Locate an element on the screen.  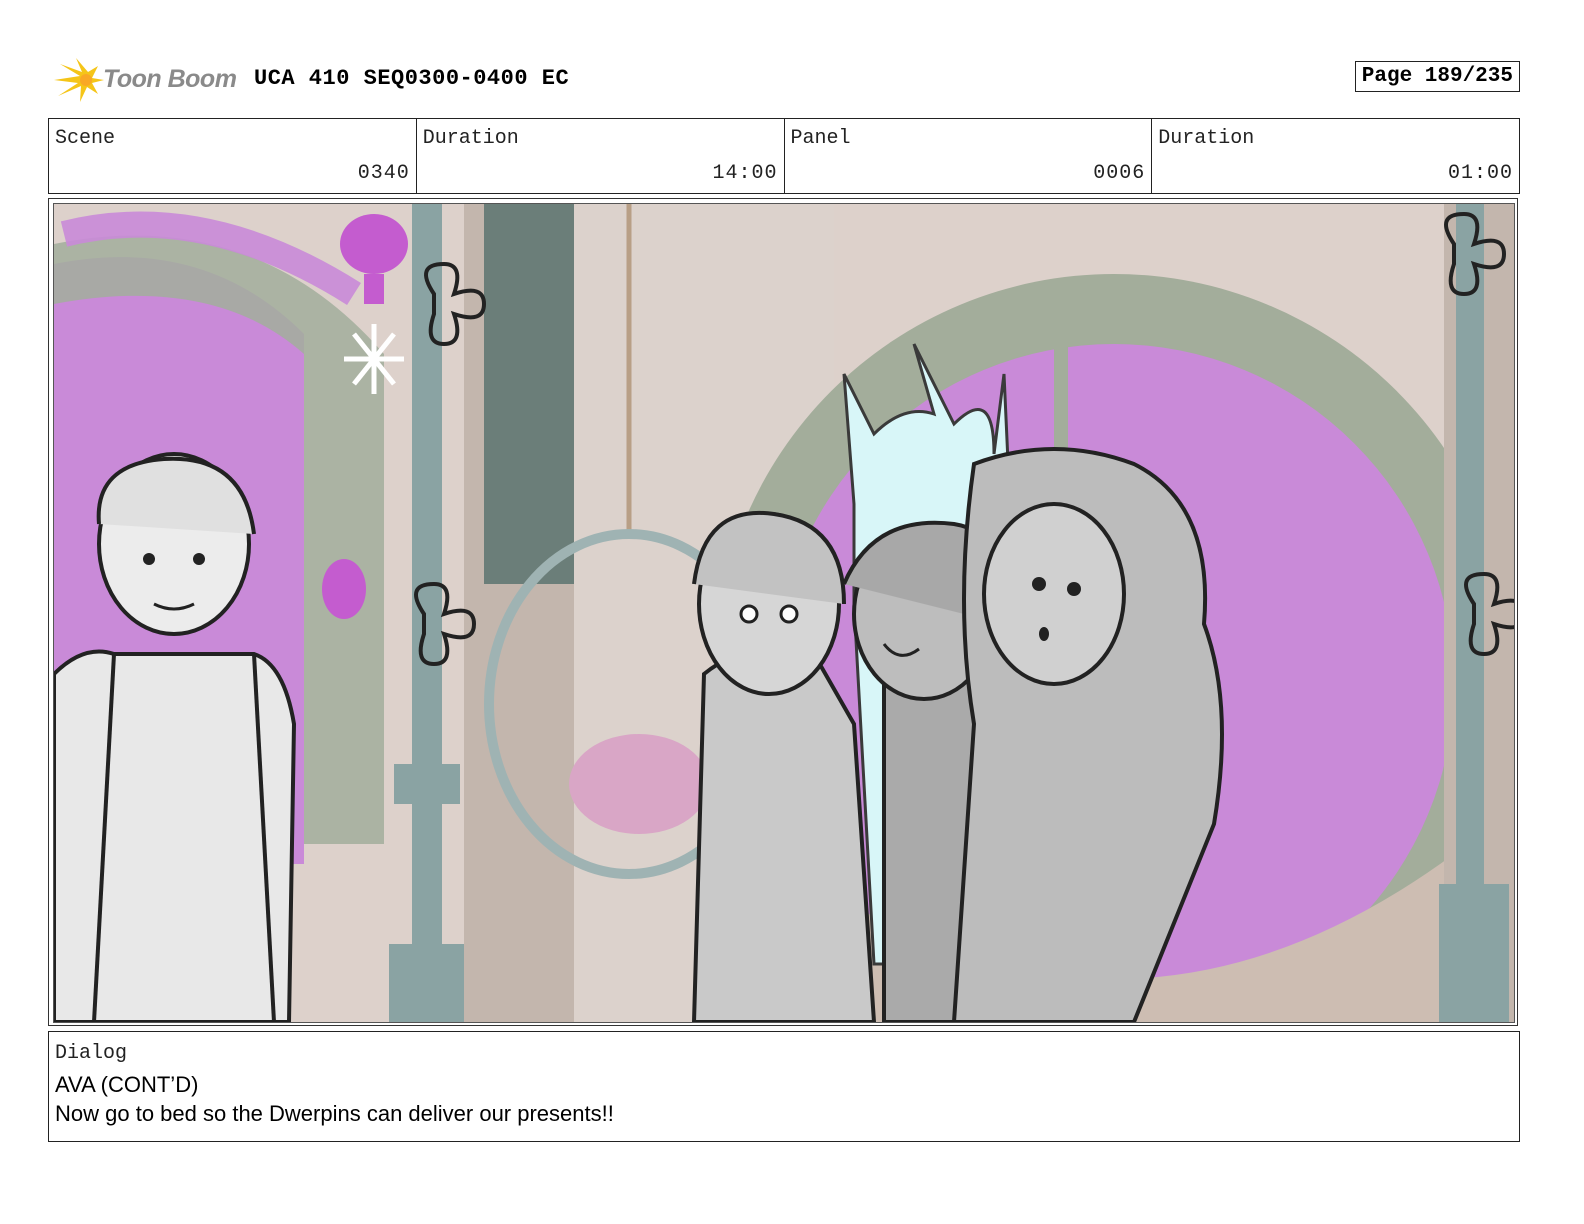
scene-label: Scene is located at coordinates (85, 138).